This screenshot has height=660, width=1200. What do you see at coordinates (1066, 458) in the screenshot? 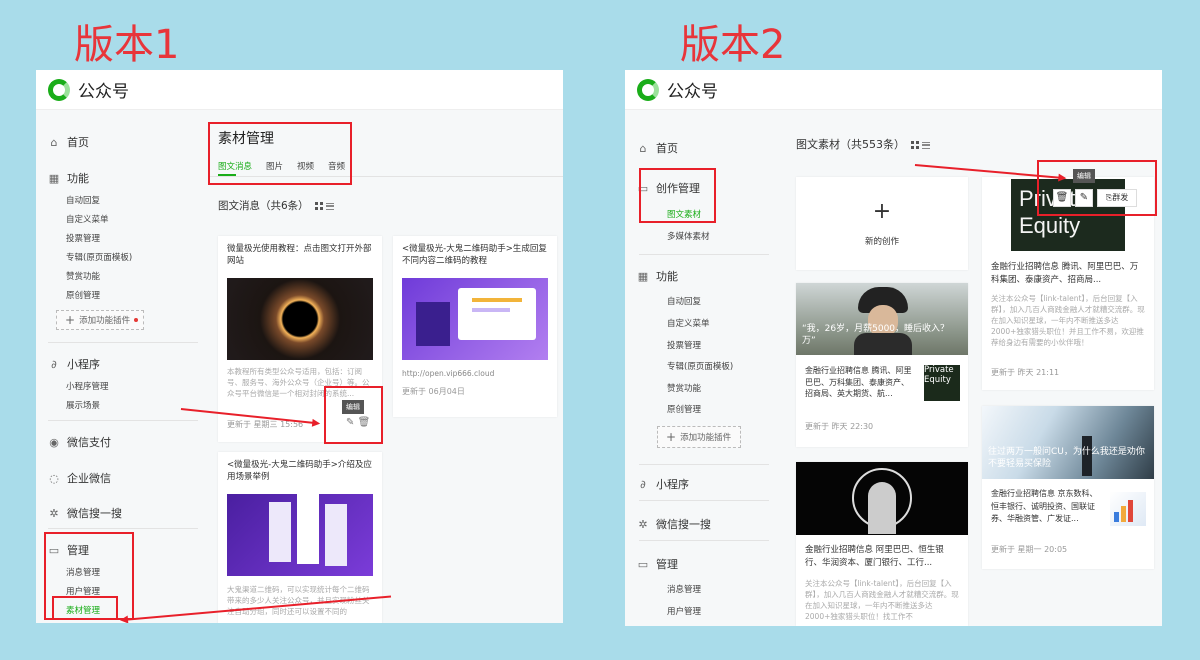
I see `card-overlay-text: 往过两万一般问CU，为什么我还是劝你不要轻易买保险` at bounding box center [1066, 458].